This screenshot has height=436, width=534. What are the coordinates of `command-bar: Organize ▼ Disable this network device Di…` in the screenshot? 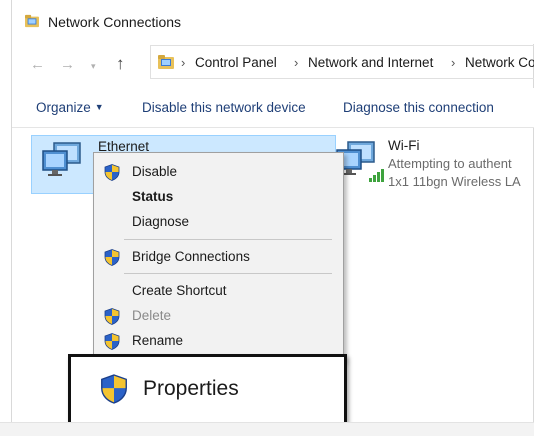 It's located at (273, 108).